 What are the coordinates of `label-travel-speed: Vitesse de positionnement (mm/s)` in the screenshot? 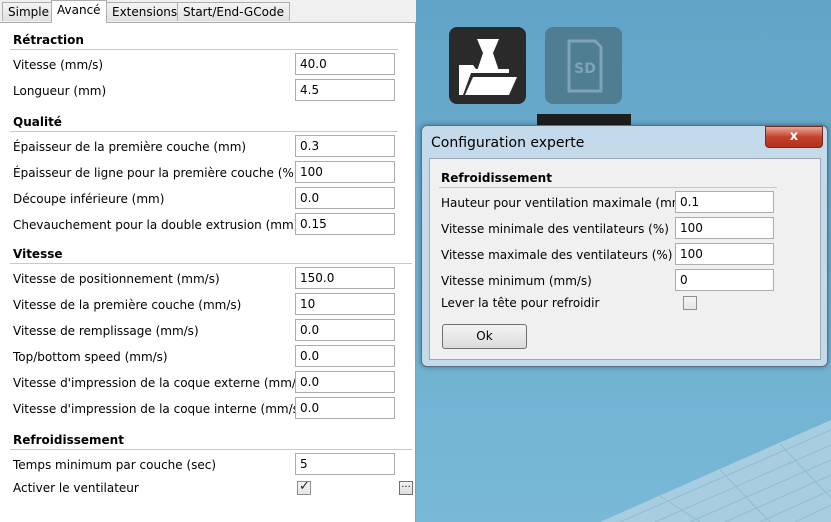 It's located at (116, 279).